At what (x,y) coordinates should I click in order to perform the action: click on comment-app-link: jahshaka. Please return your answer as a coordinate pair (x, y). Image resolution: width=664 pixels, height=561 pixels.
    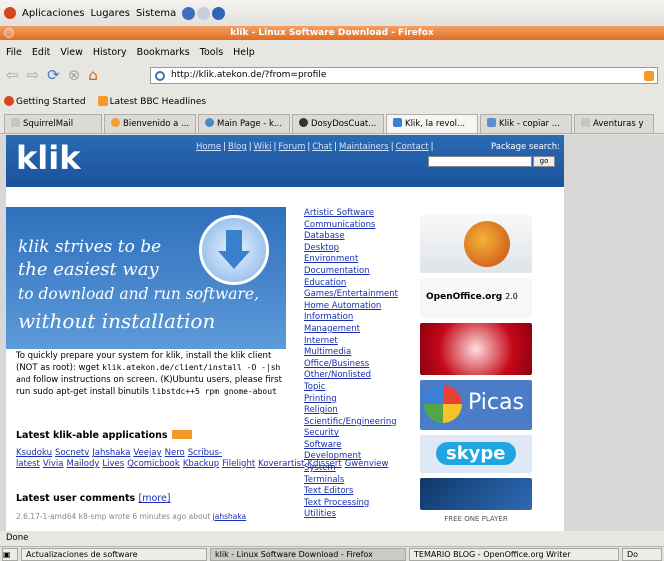
    Looking at the image, I should click on (230, 516).